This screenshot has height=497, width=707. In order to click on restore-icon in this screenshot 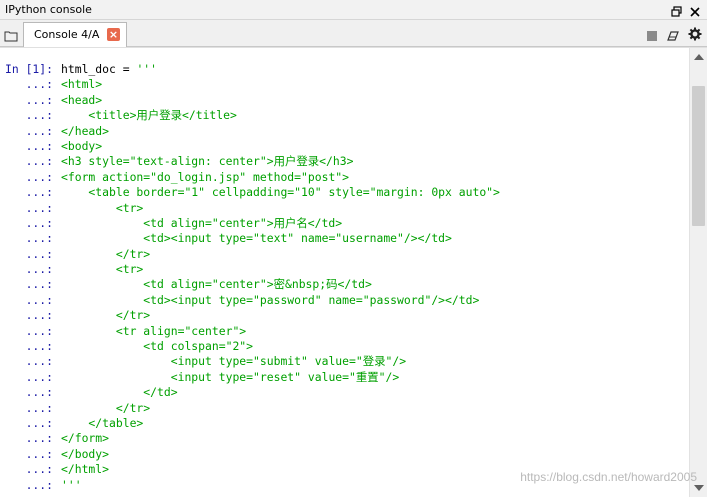, I will do `click(677, 10)`.